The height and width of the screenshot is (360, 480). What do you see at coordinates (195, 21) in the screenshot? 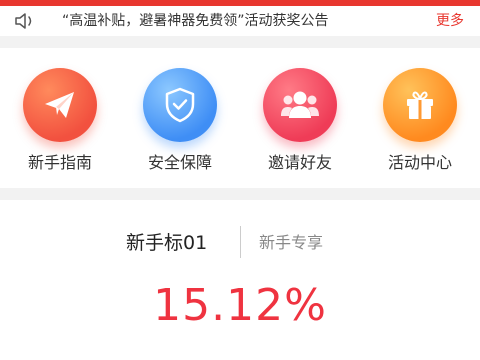
I see `notice-text: “高温补贴，避暑神器免费领”活动获奖公告` at bounding box center [195, 21].